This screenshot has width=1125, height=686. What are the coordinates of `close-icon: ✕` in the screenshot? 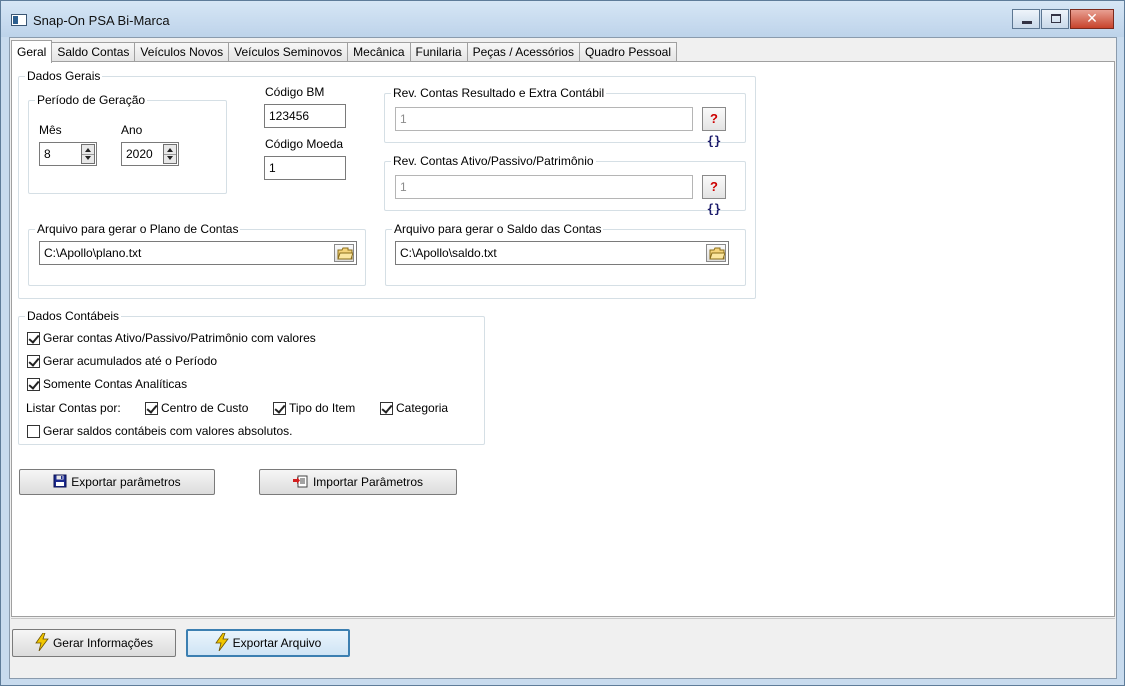 It's located at (1092, 18).